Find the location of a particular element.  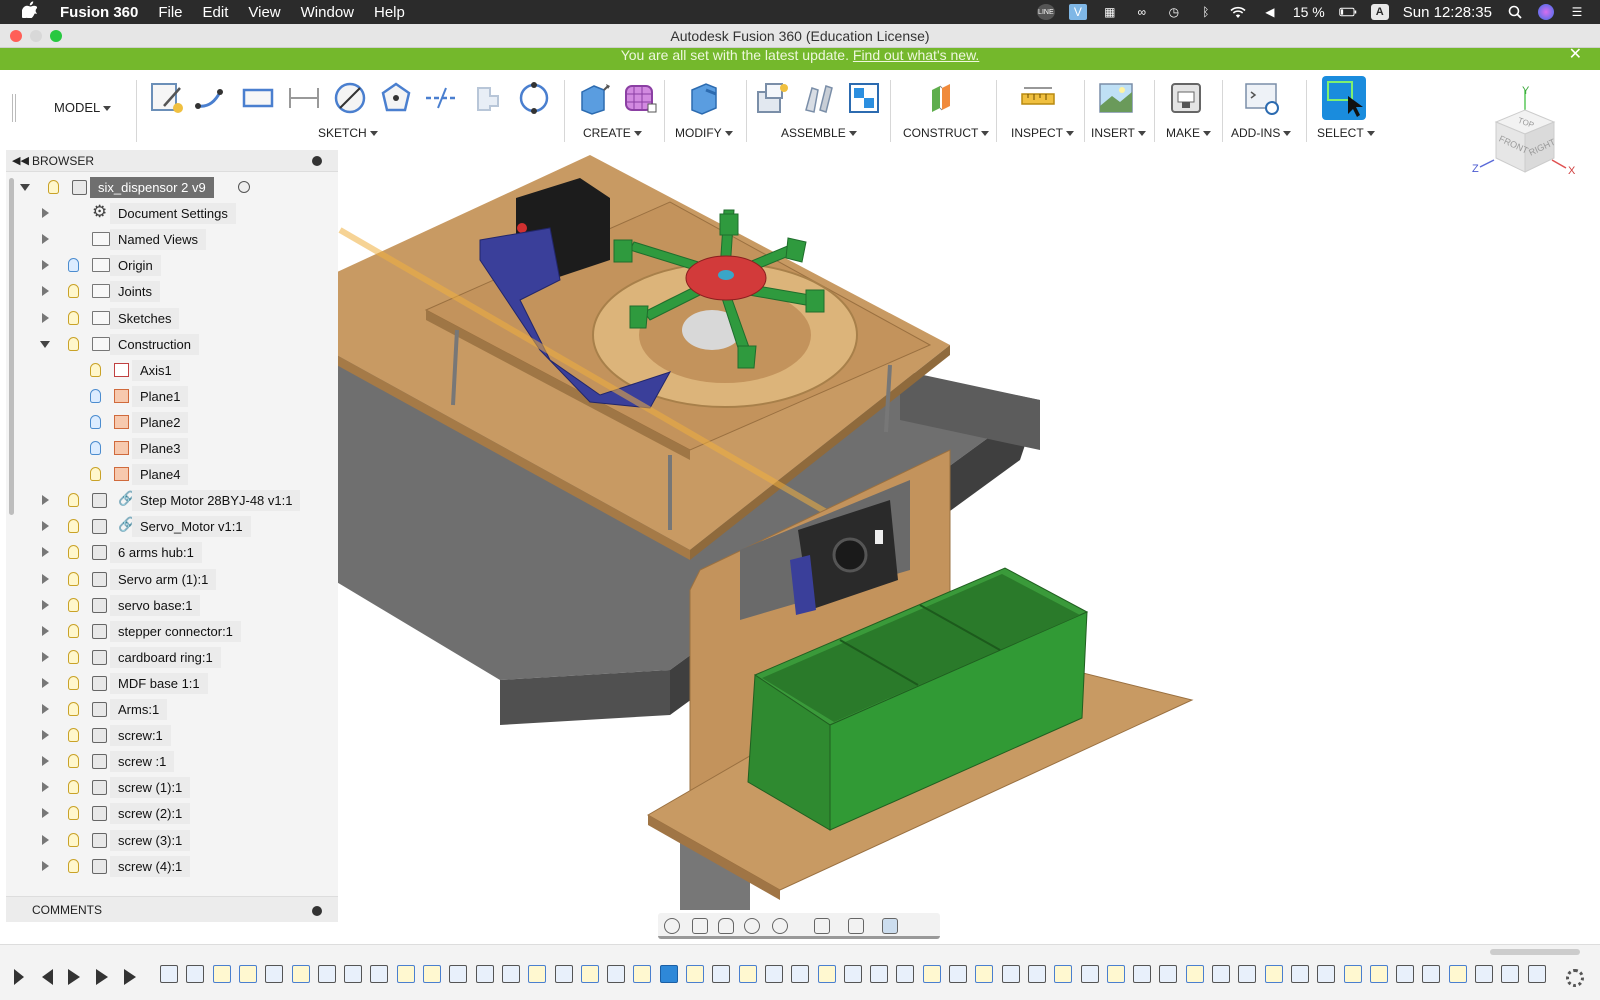

construct-menu: CONSTRUCT is located at coordinates (946, 133).